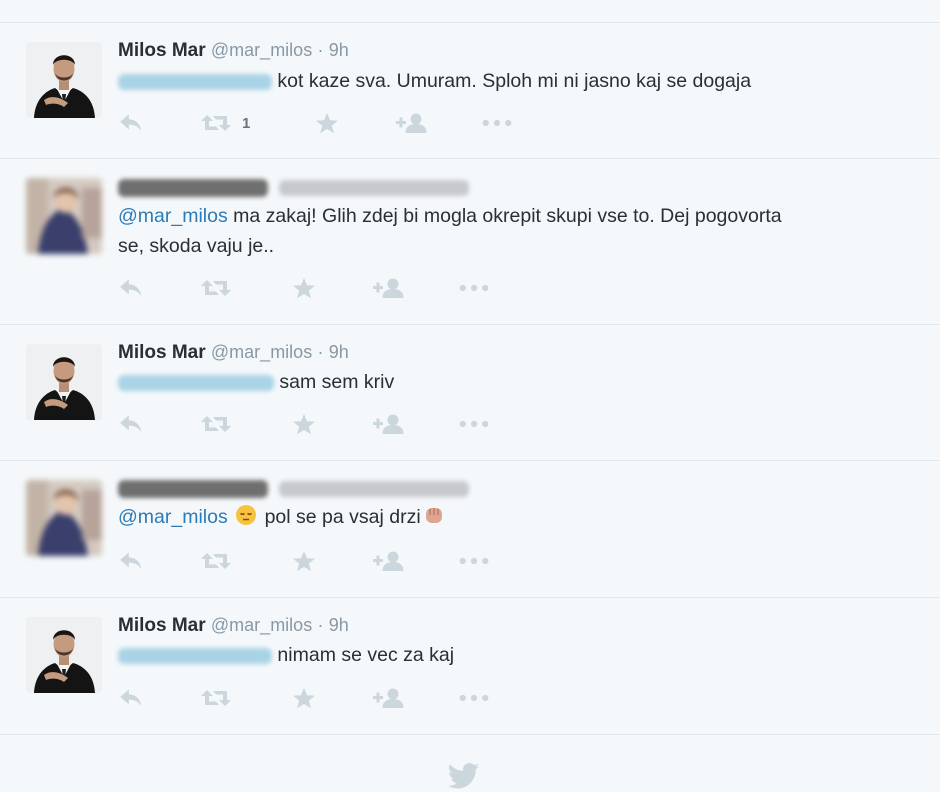 The image size is (940, 792). I want to click on twitter-bird-icon, so click(464, 776).